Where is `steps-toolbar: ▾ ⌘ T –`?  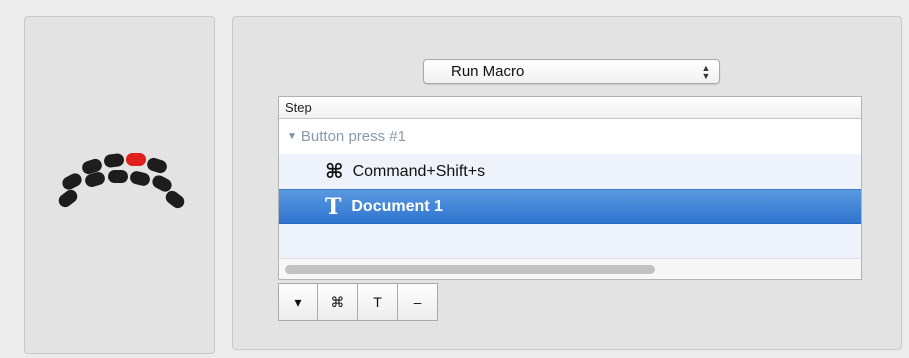
steps-toolbar: ▾ ⌘ T – is located at coordinates (358, 302).